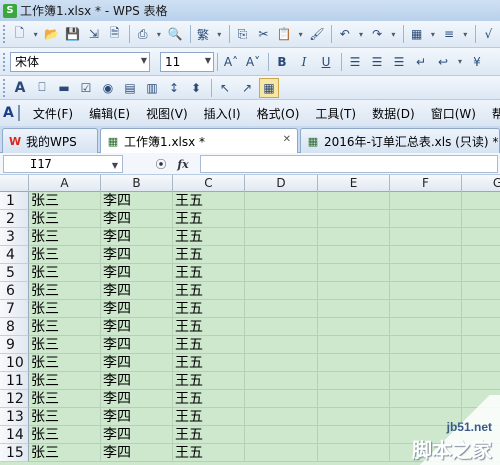 Image resolution: width=500 pixels, height=465 pixels. Describe the element at coordinates (209, 291) in the screenshot. I see `cell-c6: 王五` at that location.